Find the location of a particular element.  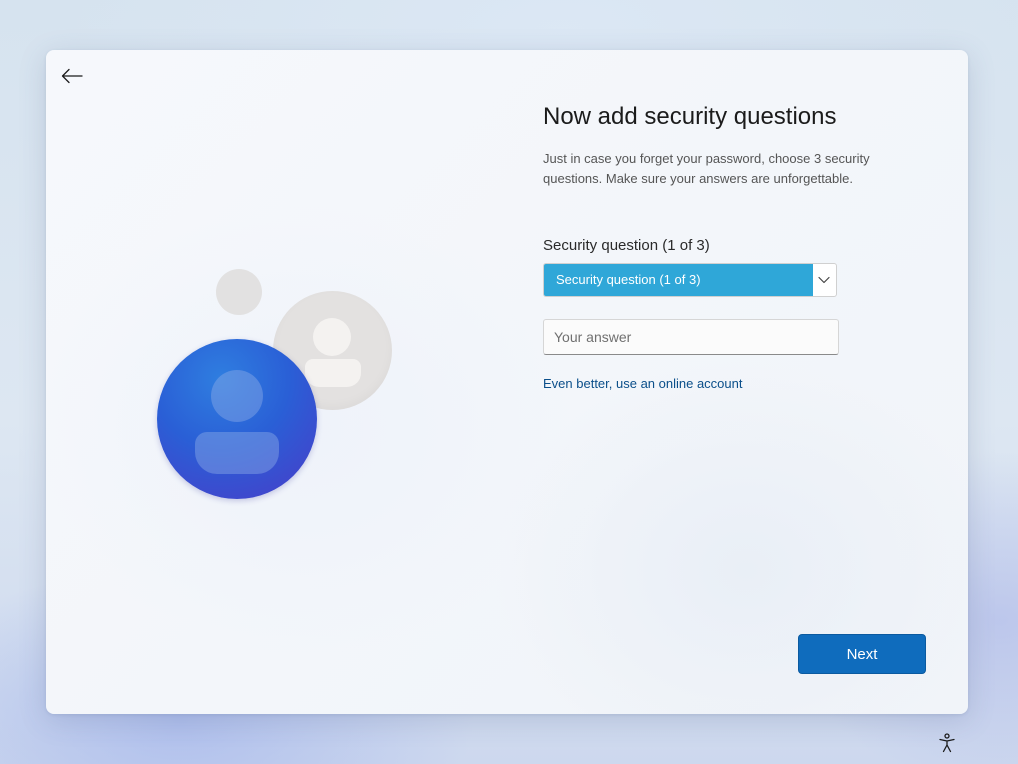

answer-input is located at coordinates (691, 337).